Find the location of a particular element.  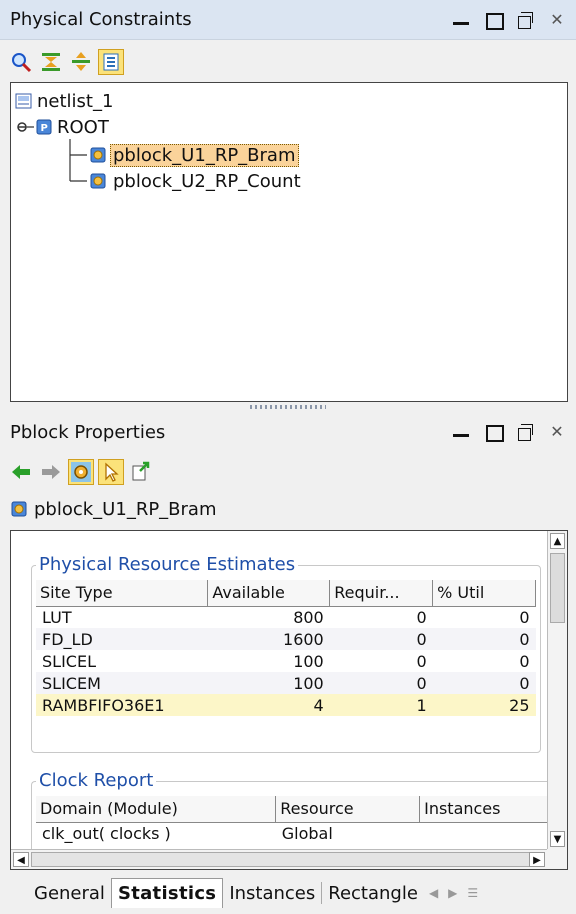

table-row: clk_out( clocks ) Global is located at coordinates (292, 833).